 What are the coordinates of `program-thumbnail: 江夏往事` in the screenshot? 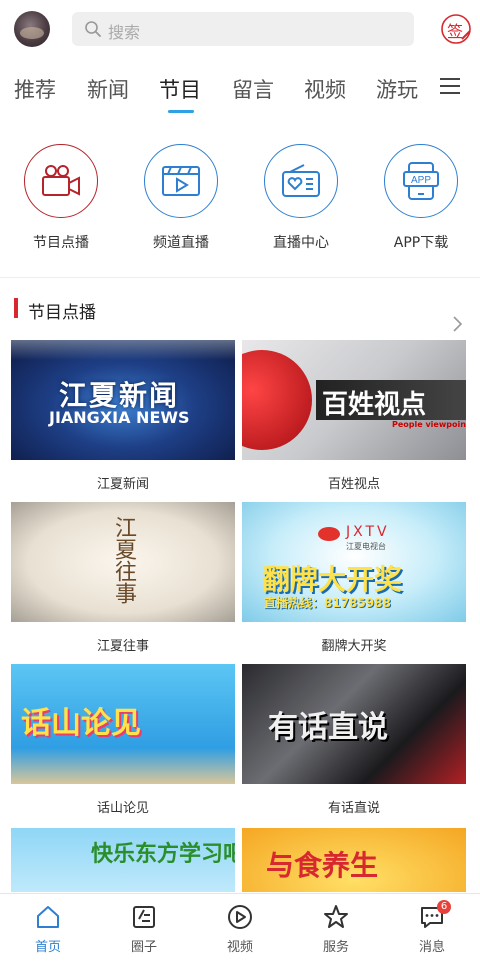 It's located at (123, 562).